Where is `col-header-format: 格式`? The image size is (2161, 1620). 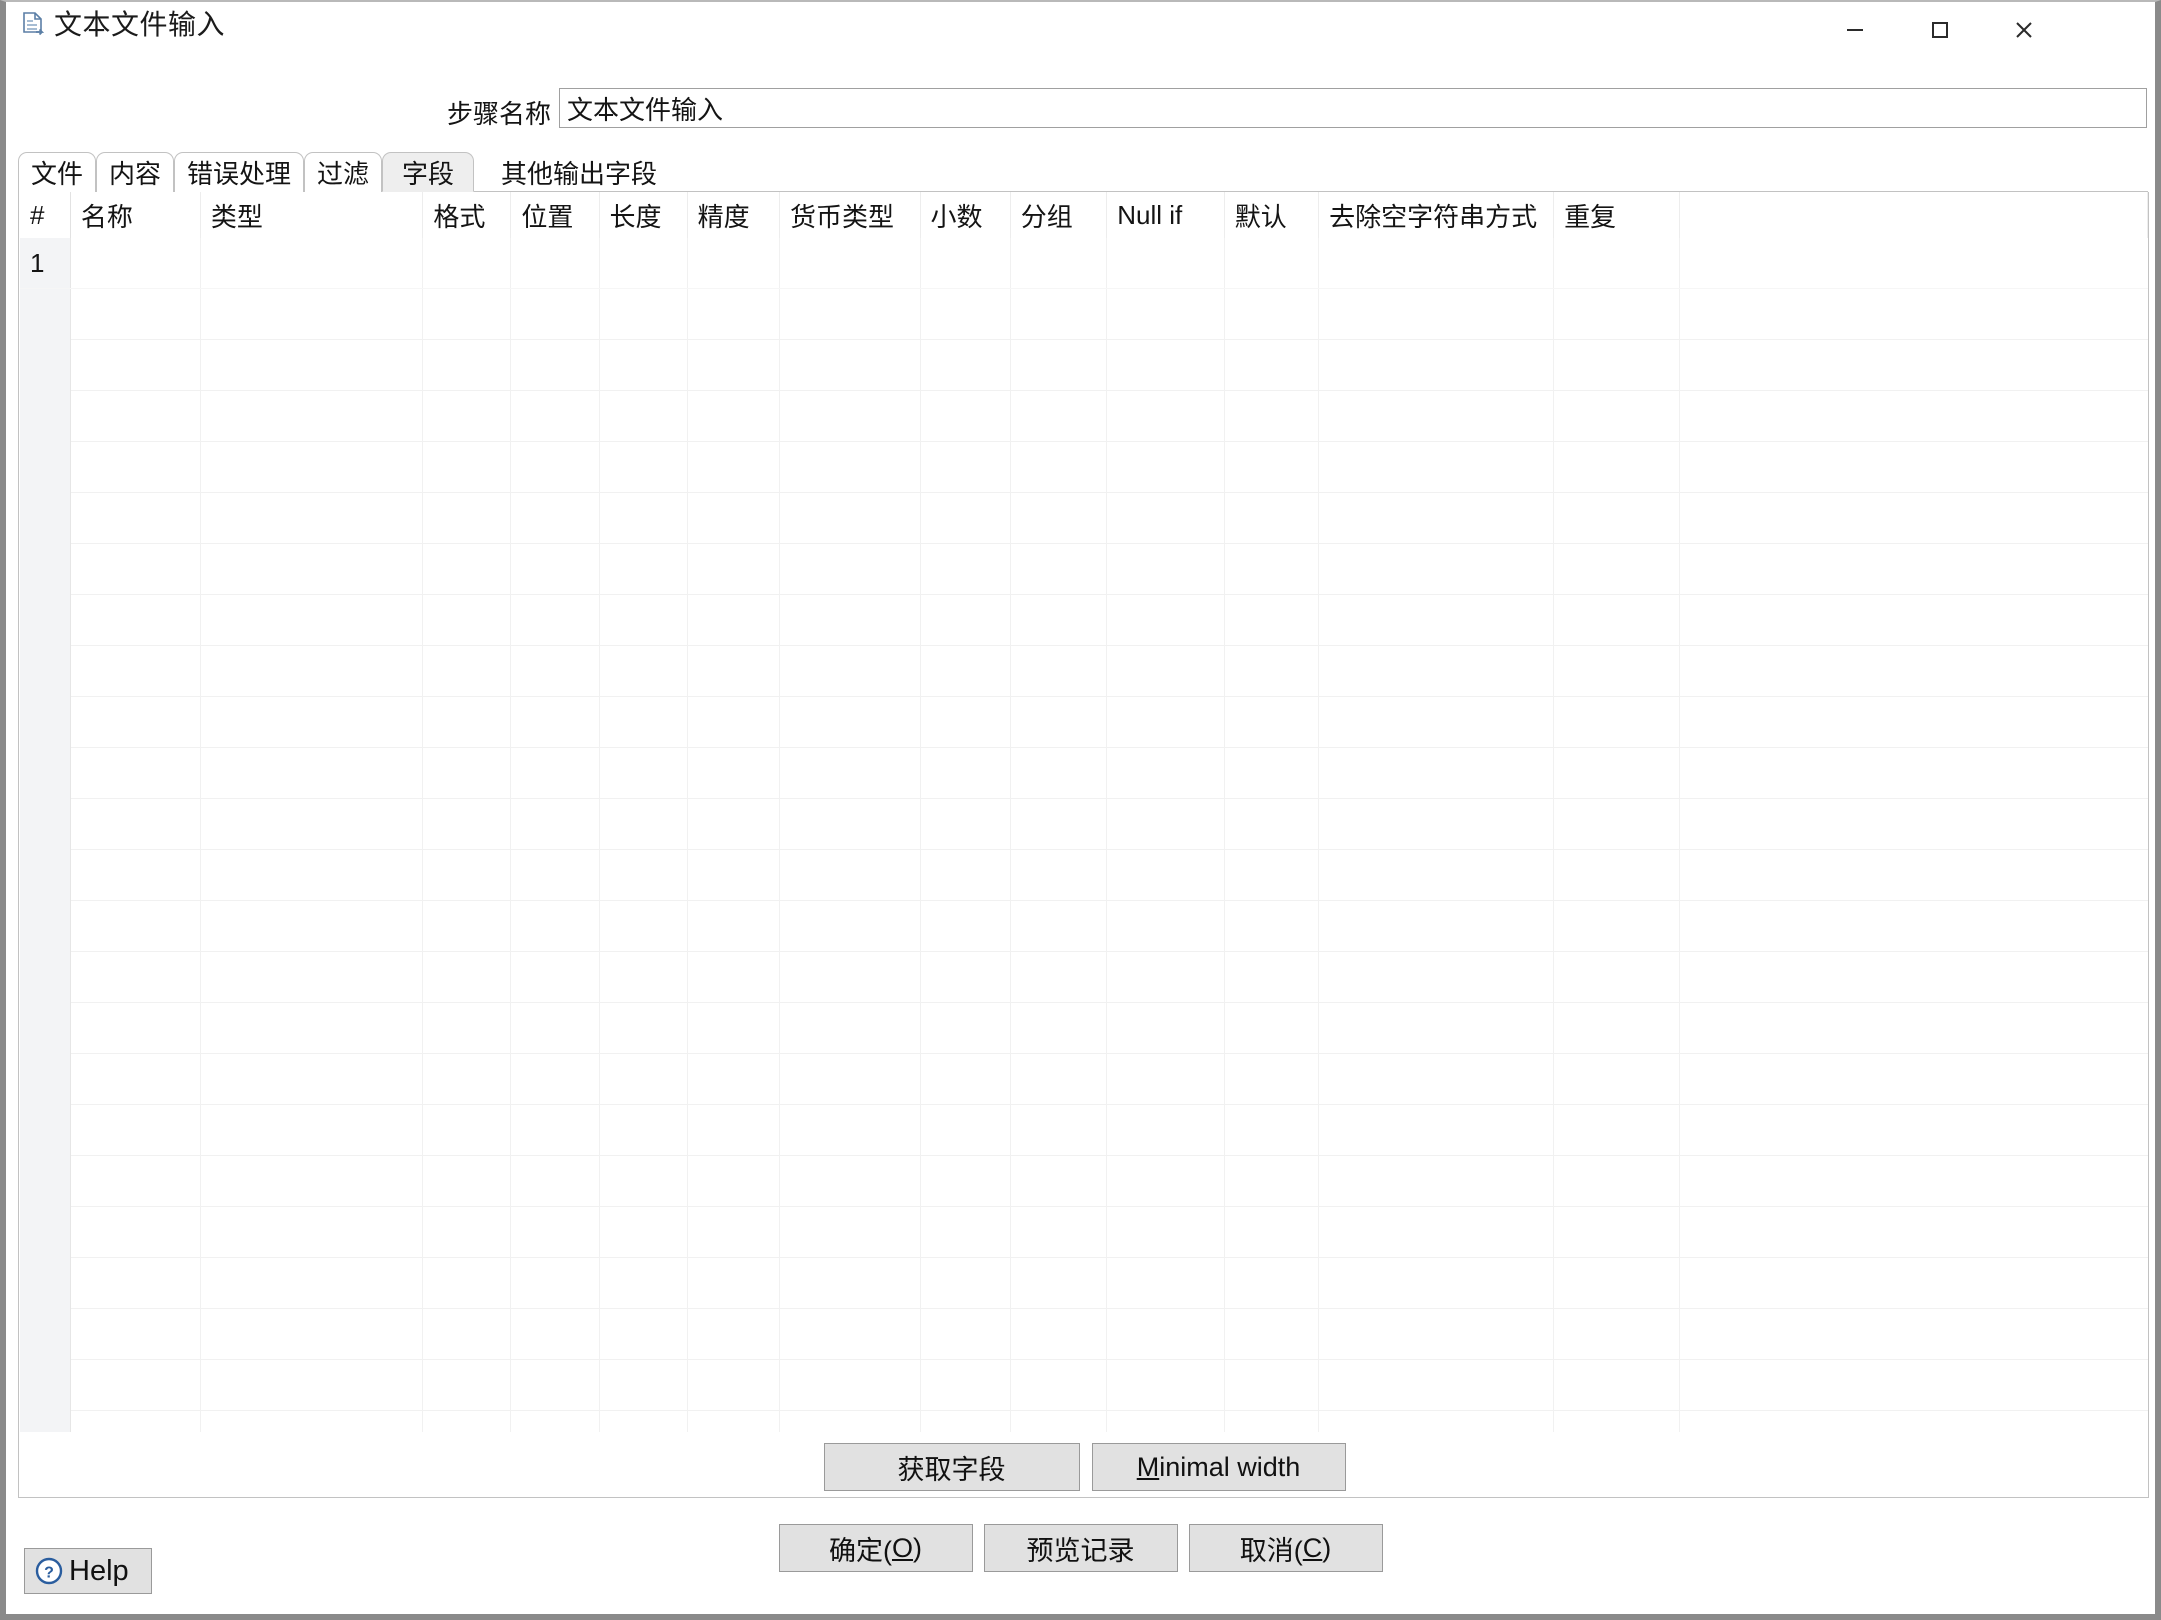
col-header-format: 格式 is located at coordinates (467, 215).